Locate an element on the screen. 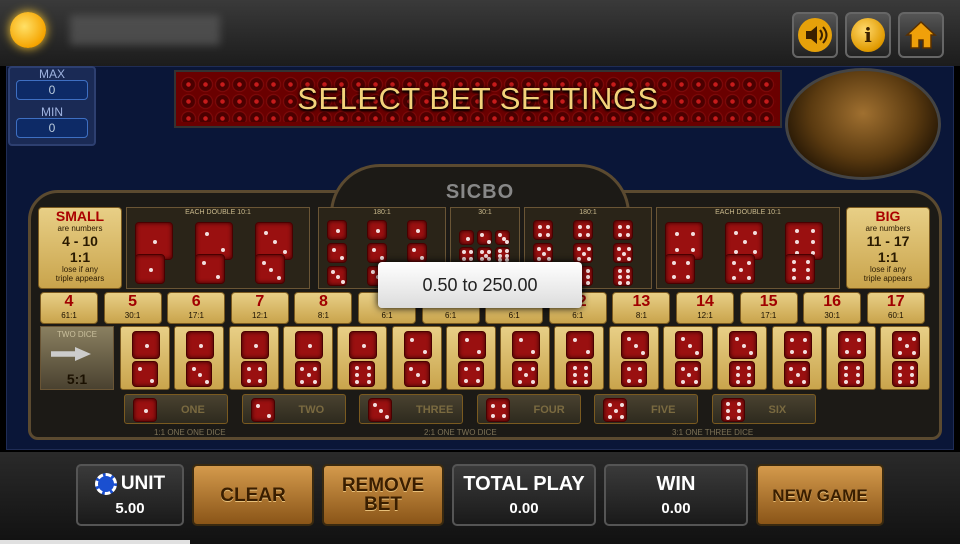 The image size is (960, 544). any-triple-label: 30:1 is located at coordinates (485, 212).